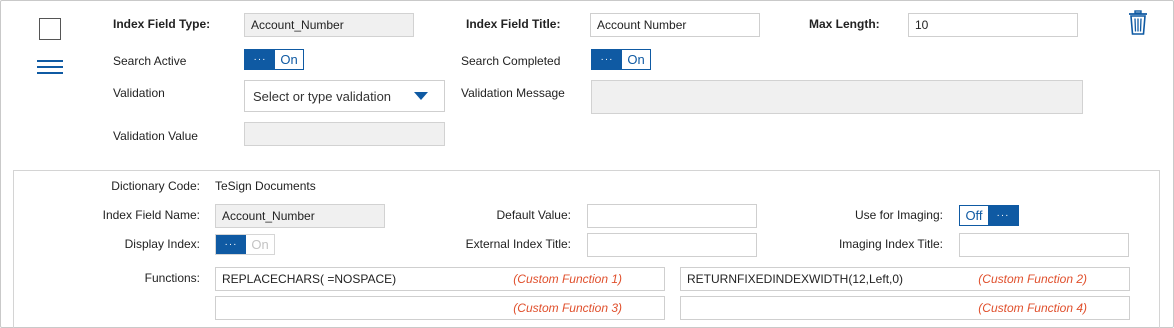  I want to click on function-field-3: (Custom Function 3), so click(440, 308).